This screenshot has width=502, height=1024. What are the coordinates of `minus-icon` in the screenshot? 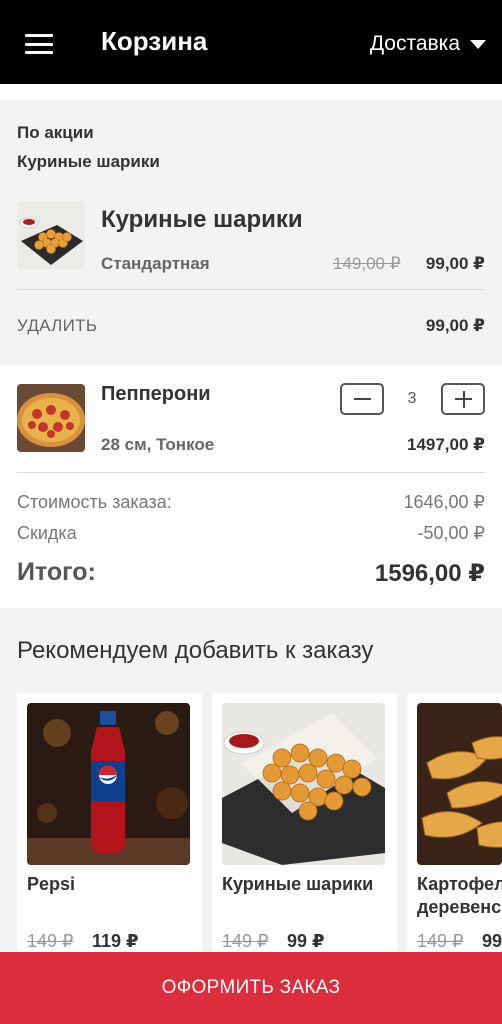 It's located at (362, 399).